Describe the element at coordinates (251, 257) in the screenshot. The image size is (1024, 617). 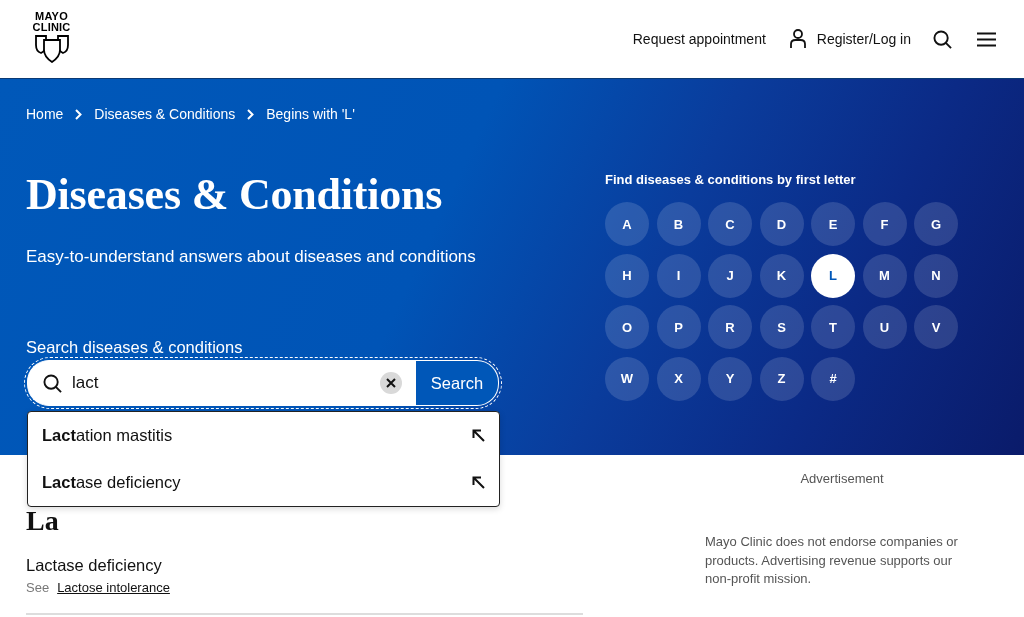
I see `page-subtitle: Easy-to-understand answers about diseases and conditions` at that location.